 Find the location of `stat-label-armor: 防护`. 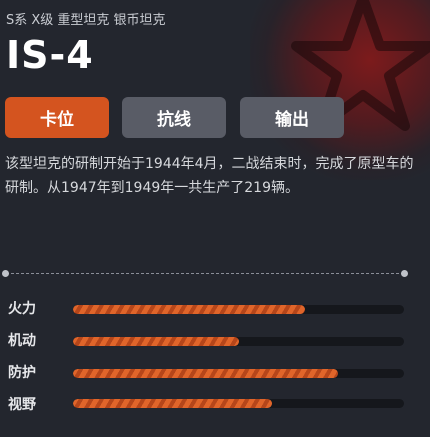

stat-label-armor: 防护 is located at coordinates (22, 373).